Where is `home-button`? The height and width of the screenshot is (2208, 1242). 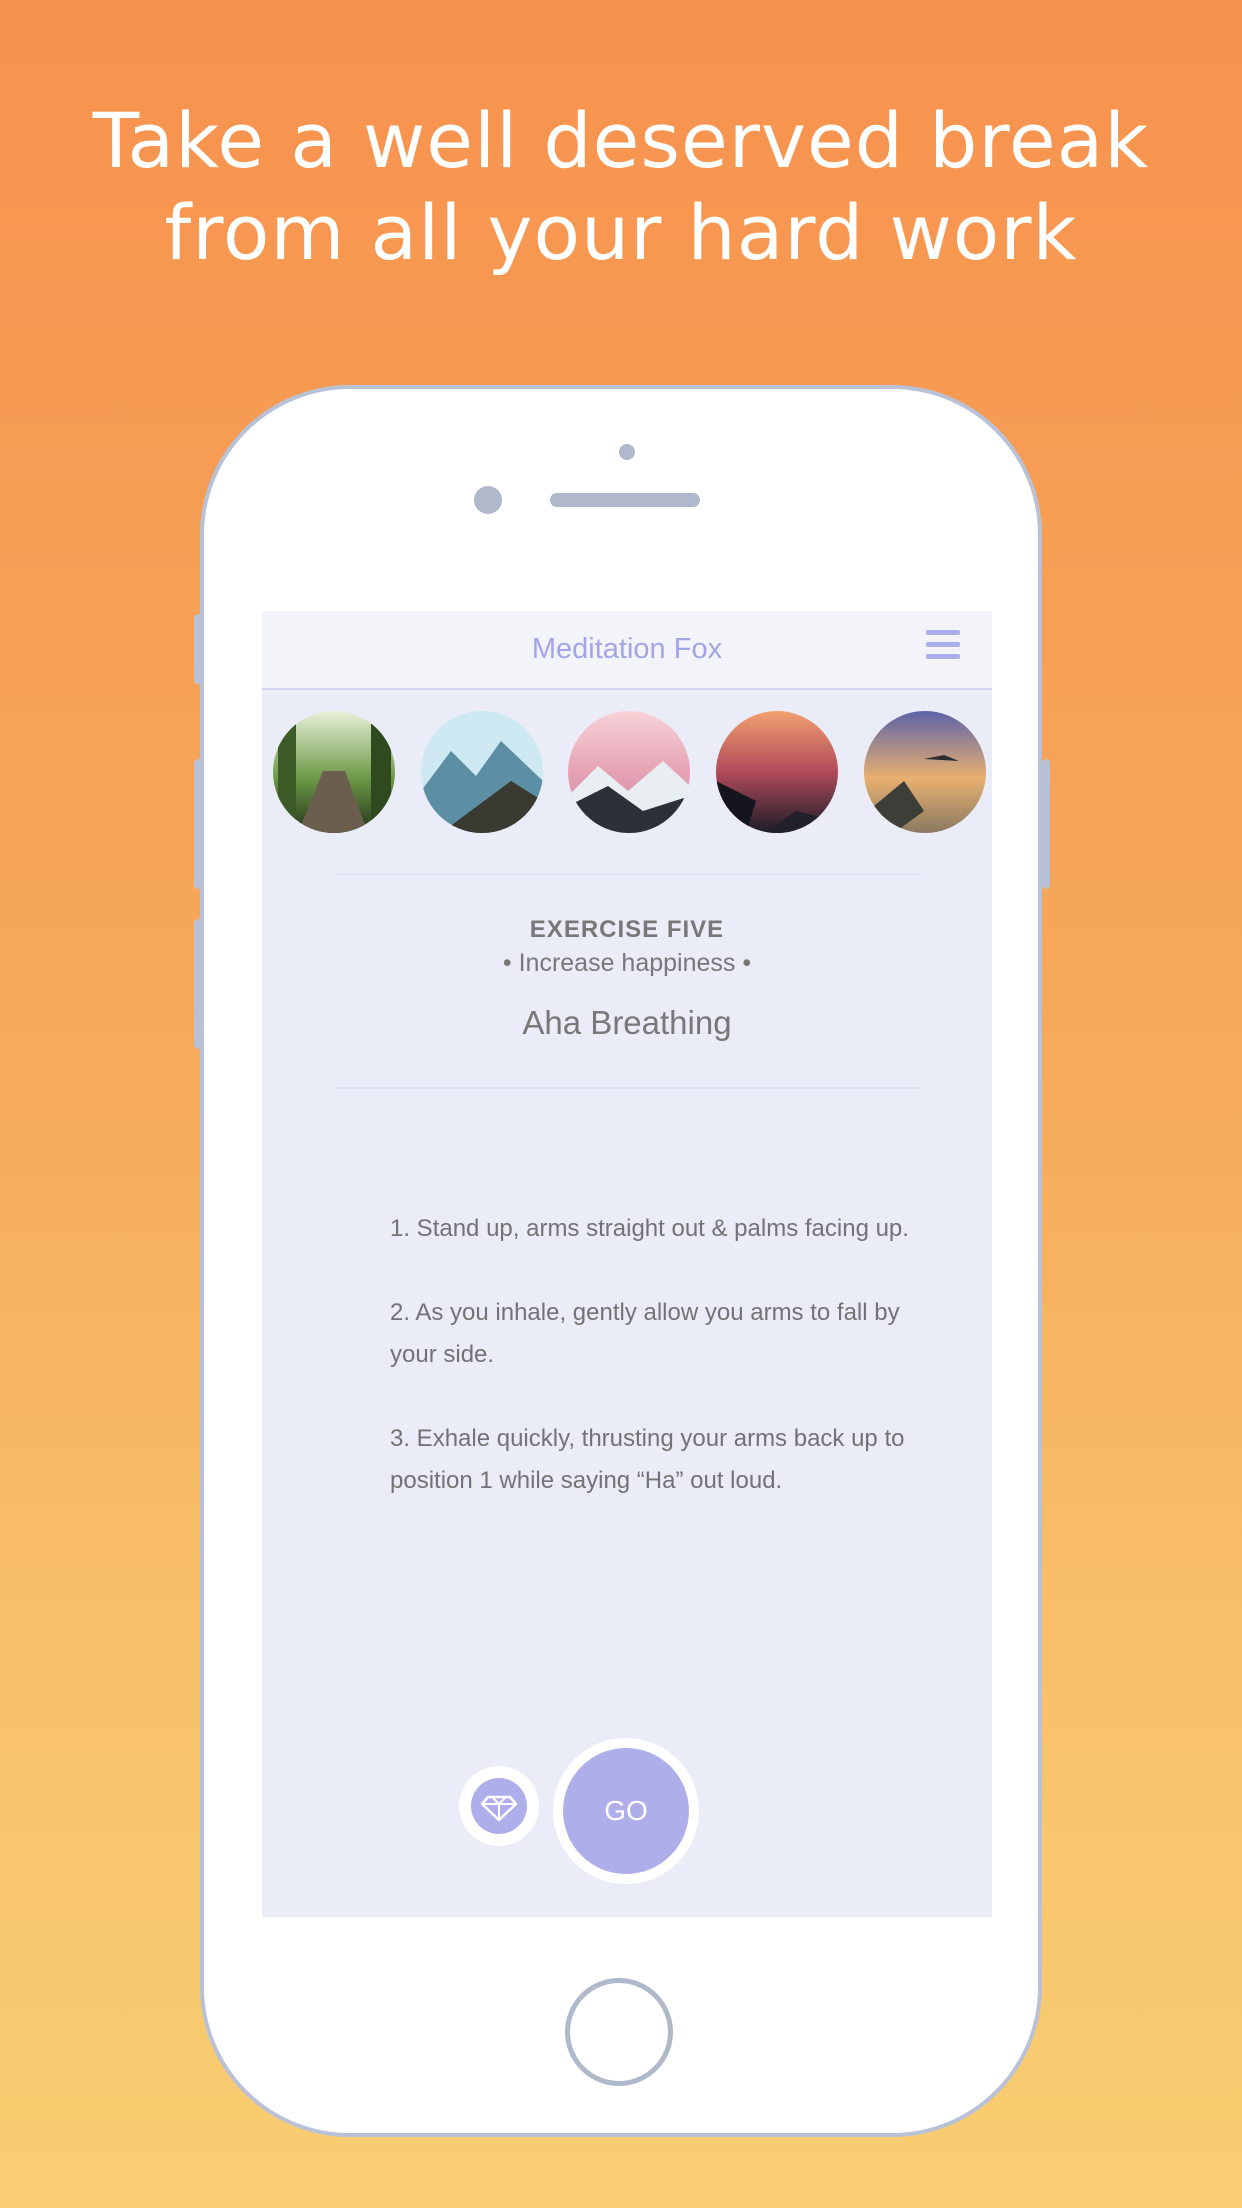
home-button is located at coordinates (619, 2032).